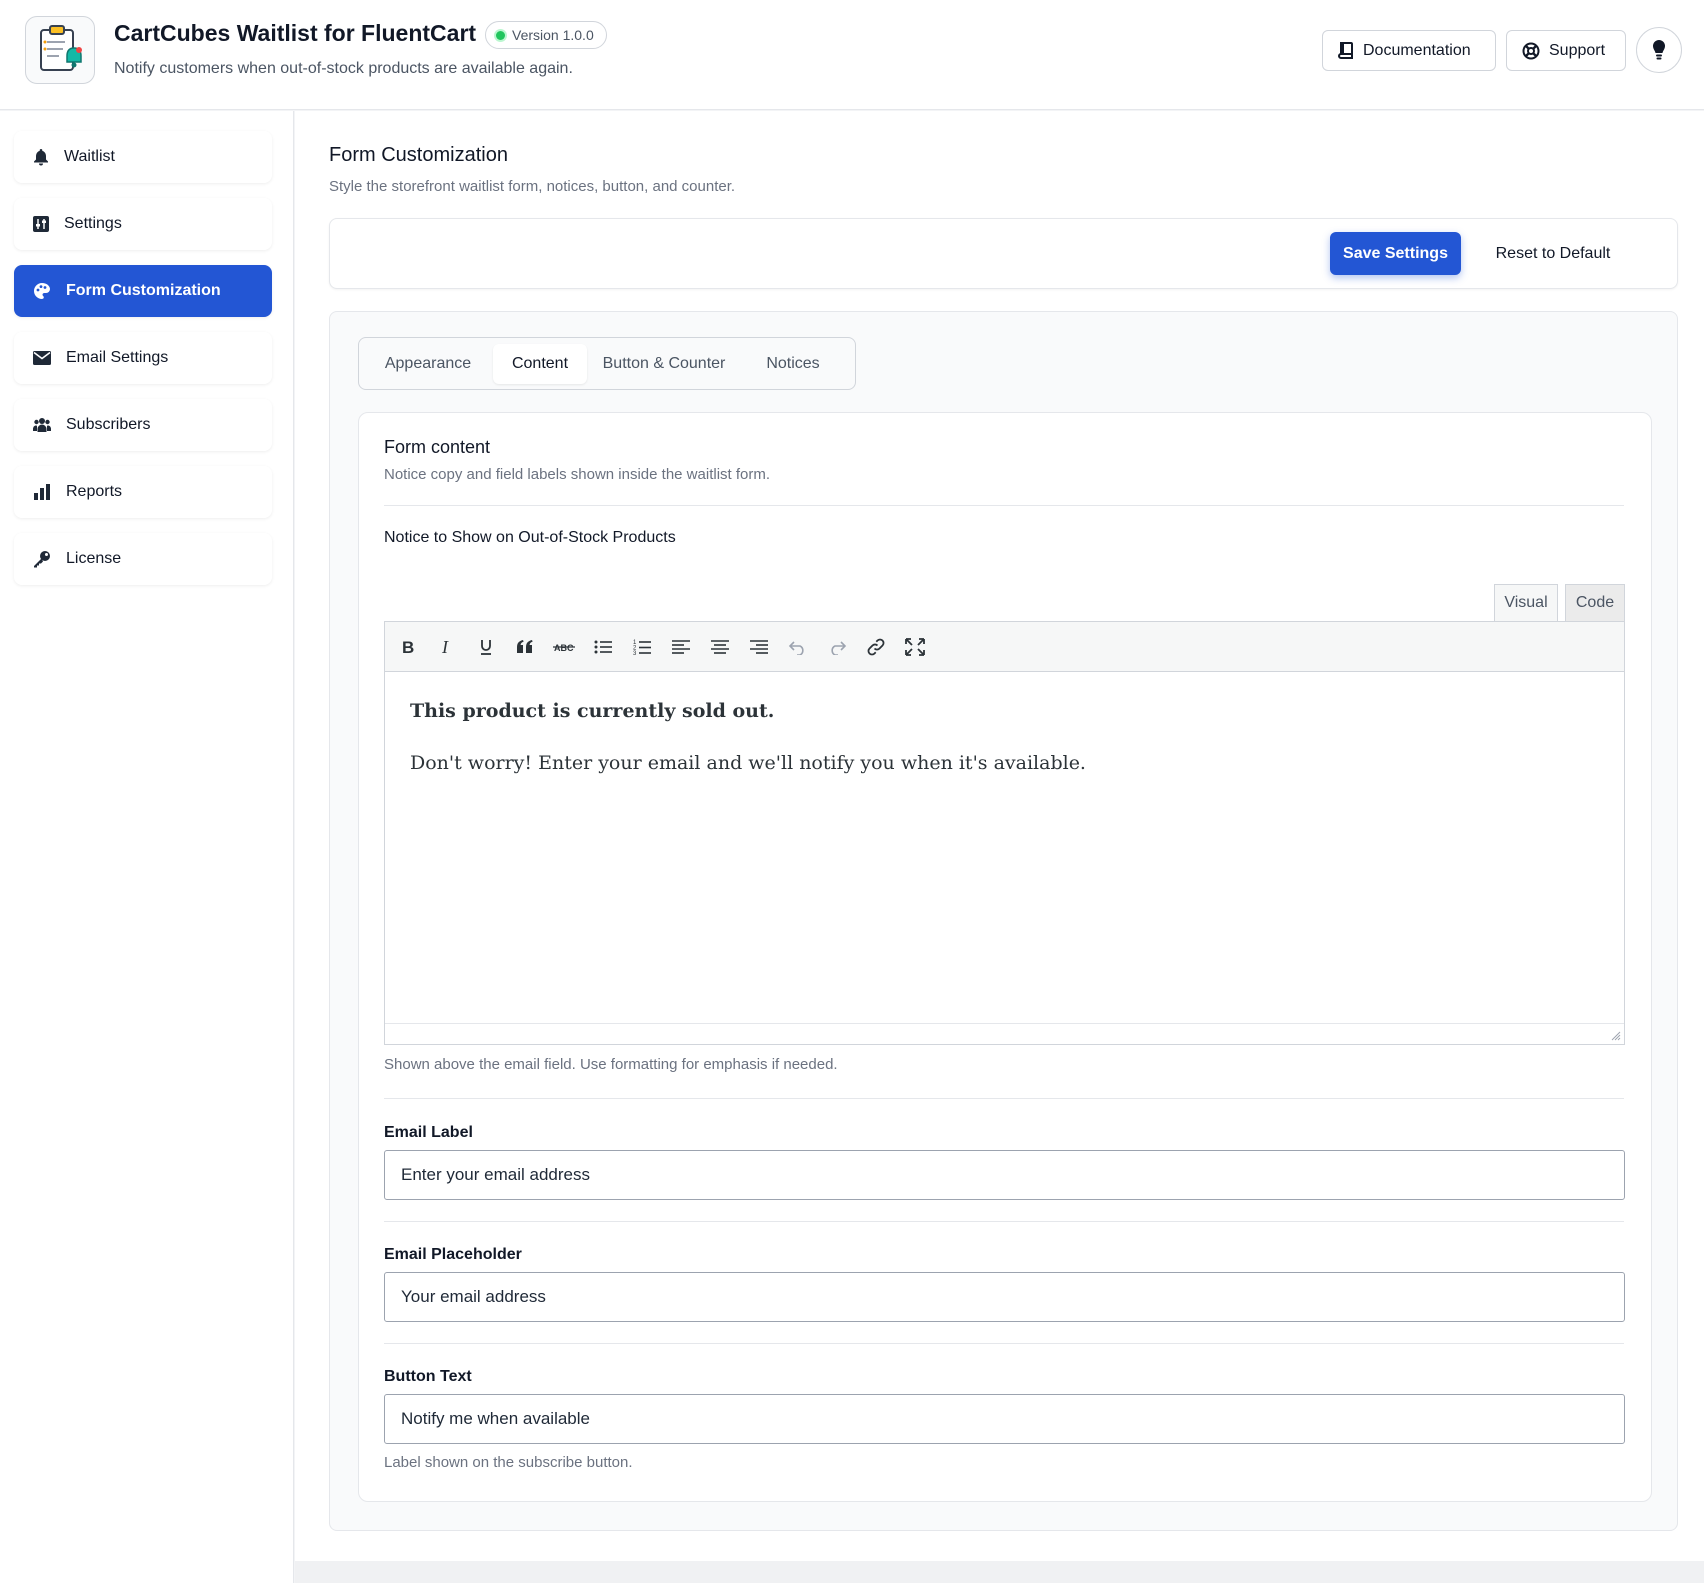  Describe the element at coordinates (42, 425) in the screenshot. I see `users-icon` at that location.